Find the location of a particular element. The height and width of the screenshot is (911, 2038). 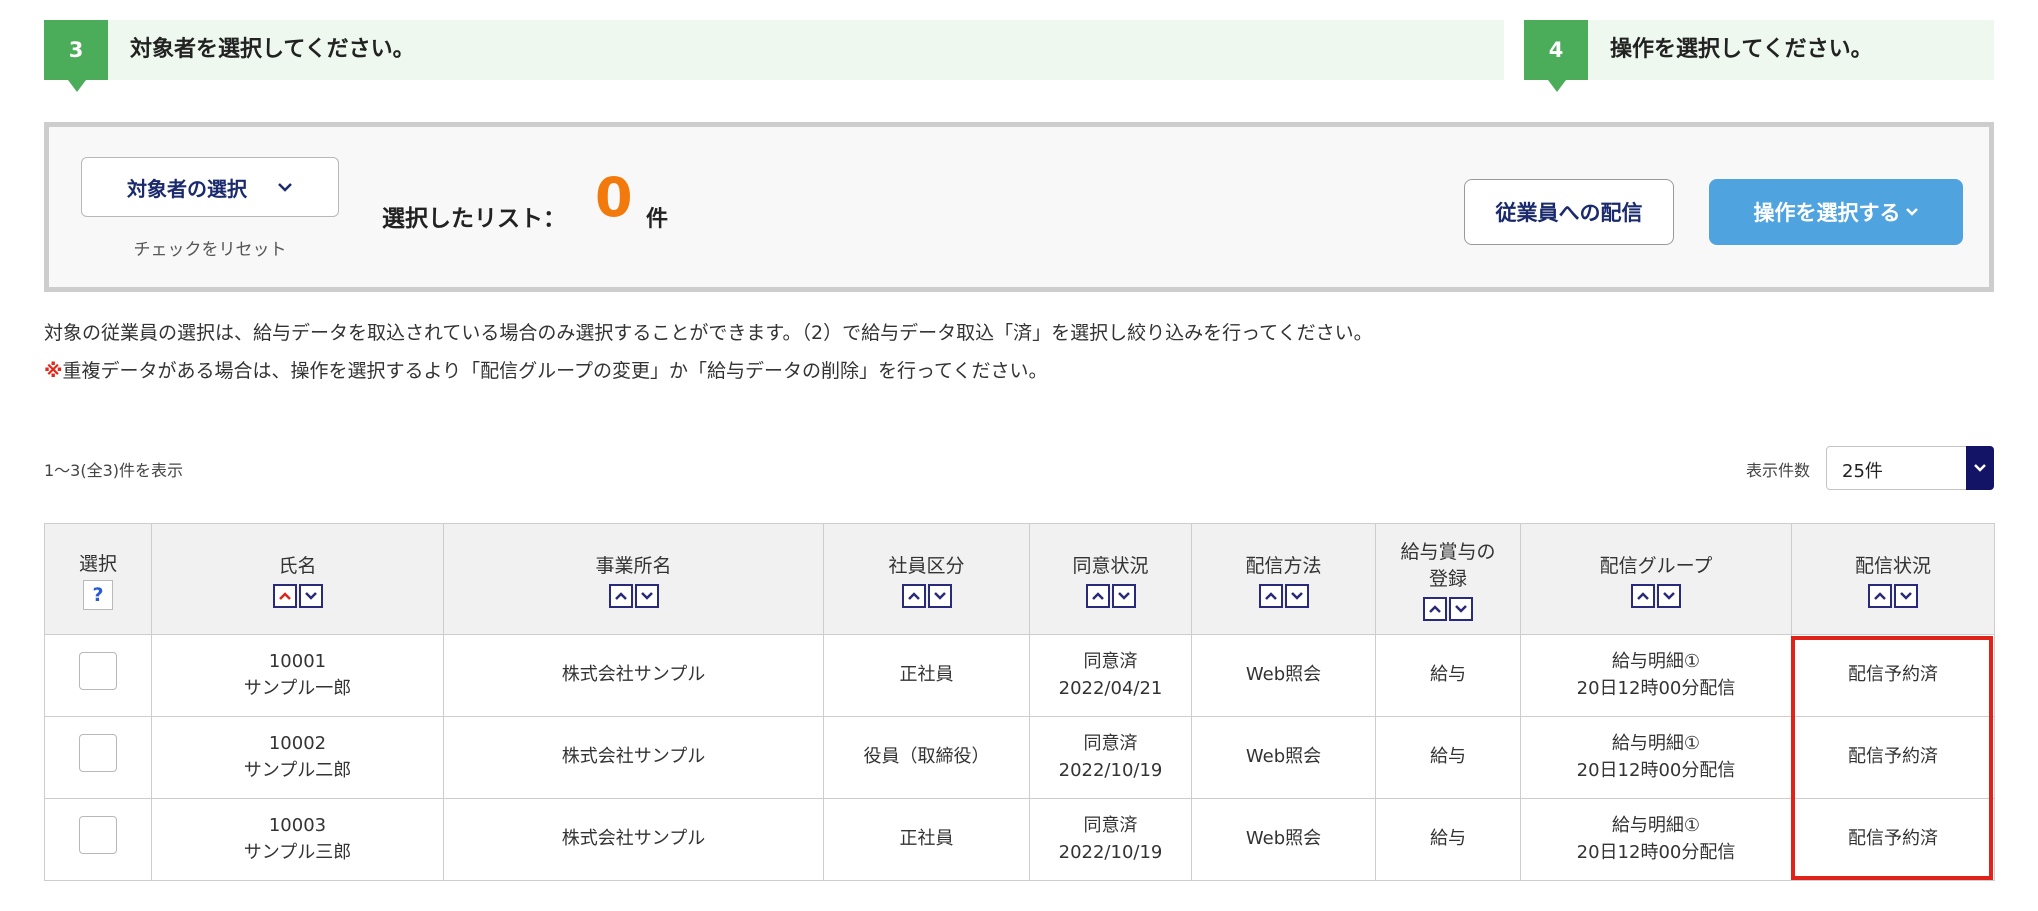

consent-date: 2022/04/21 is located at coordinates (1110, 688).